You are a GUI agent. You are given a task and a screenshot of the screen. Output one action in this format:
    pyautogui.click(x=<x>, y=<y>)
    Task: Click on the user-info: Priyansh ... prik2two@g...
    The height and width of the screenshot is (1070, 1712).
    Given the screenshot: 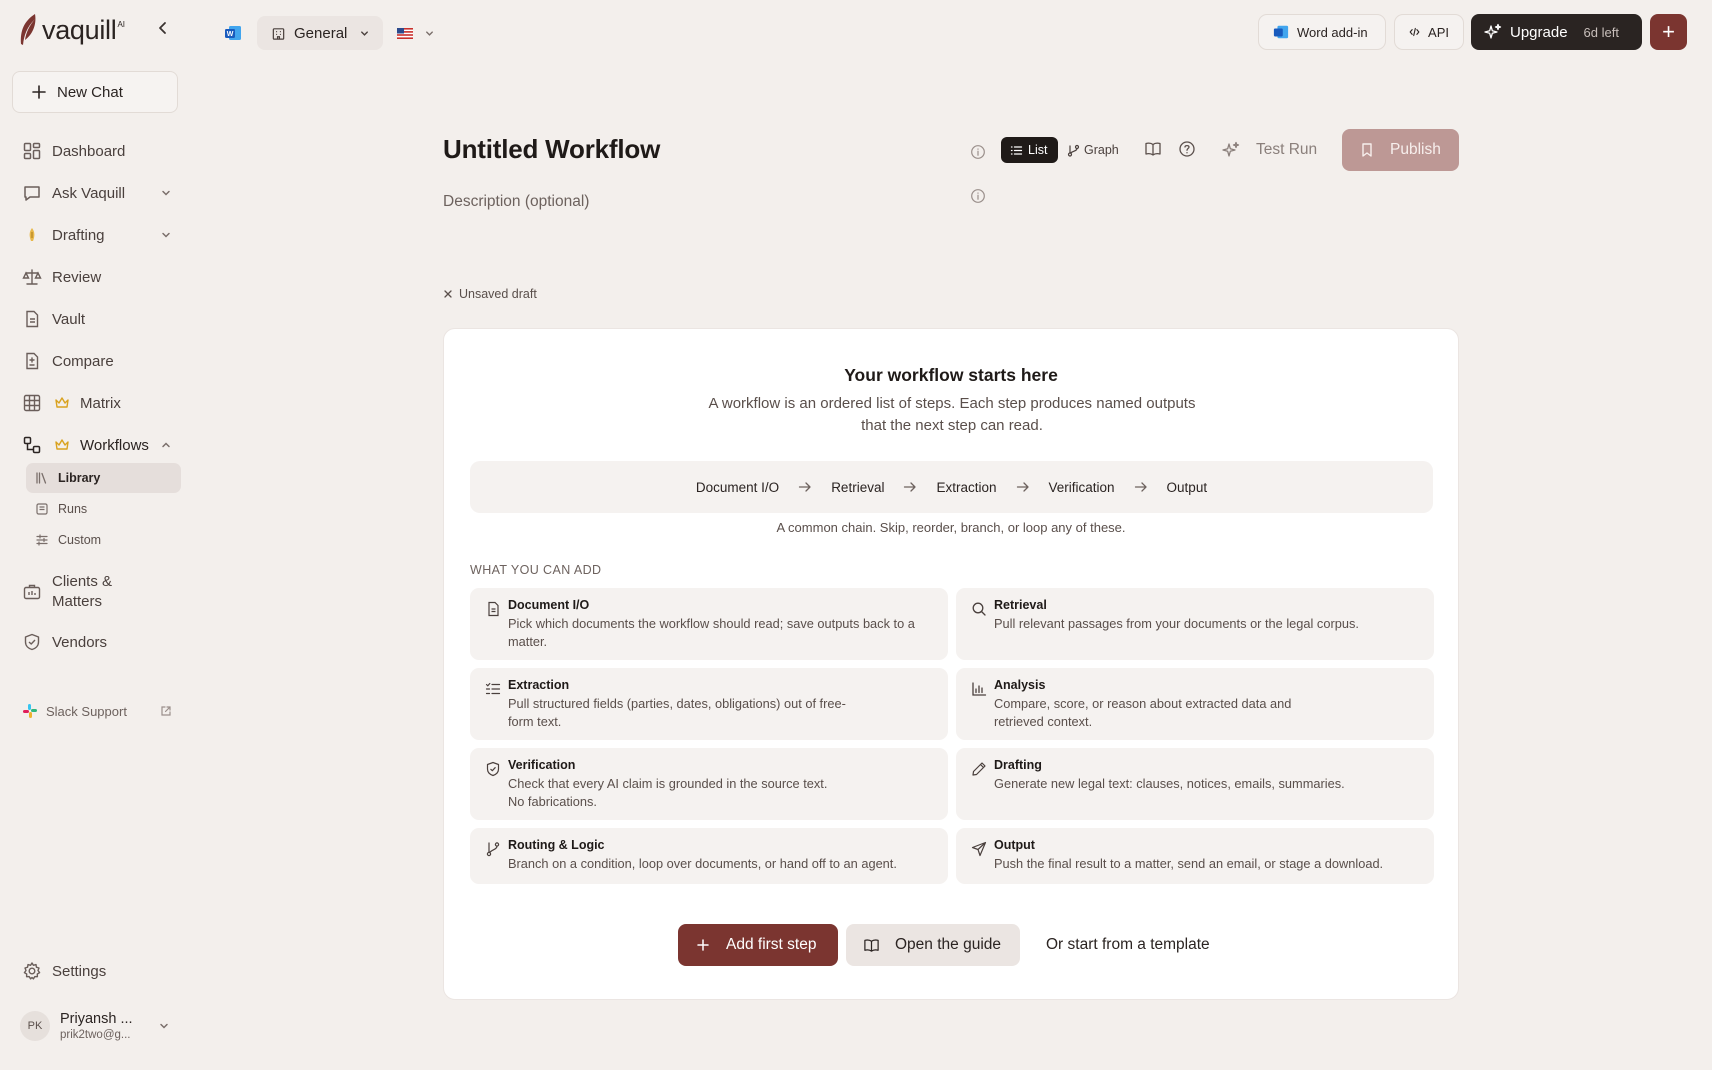 What is the action you would take?
    pyautogui.click(x=96, y=1026)
    